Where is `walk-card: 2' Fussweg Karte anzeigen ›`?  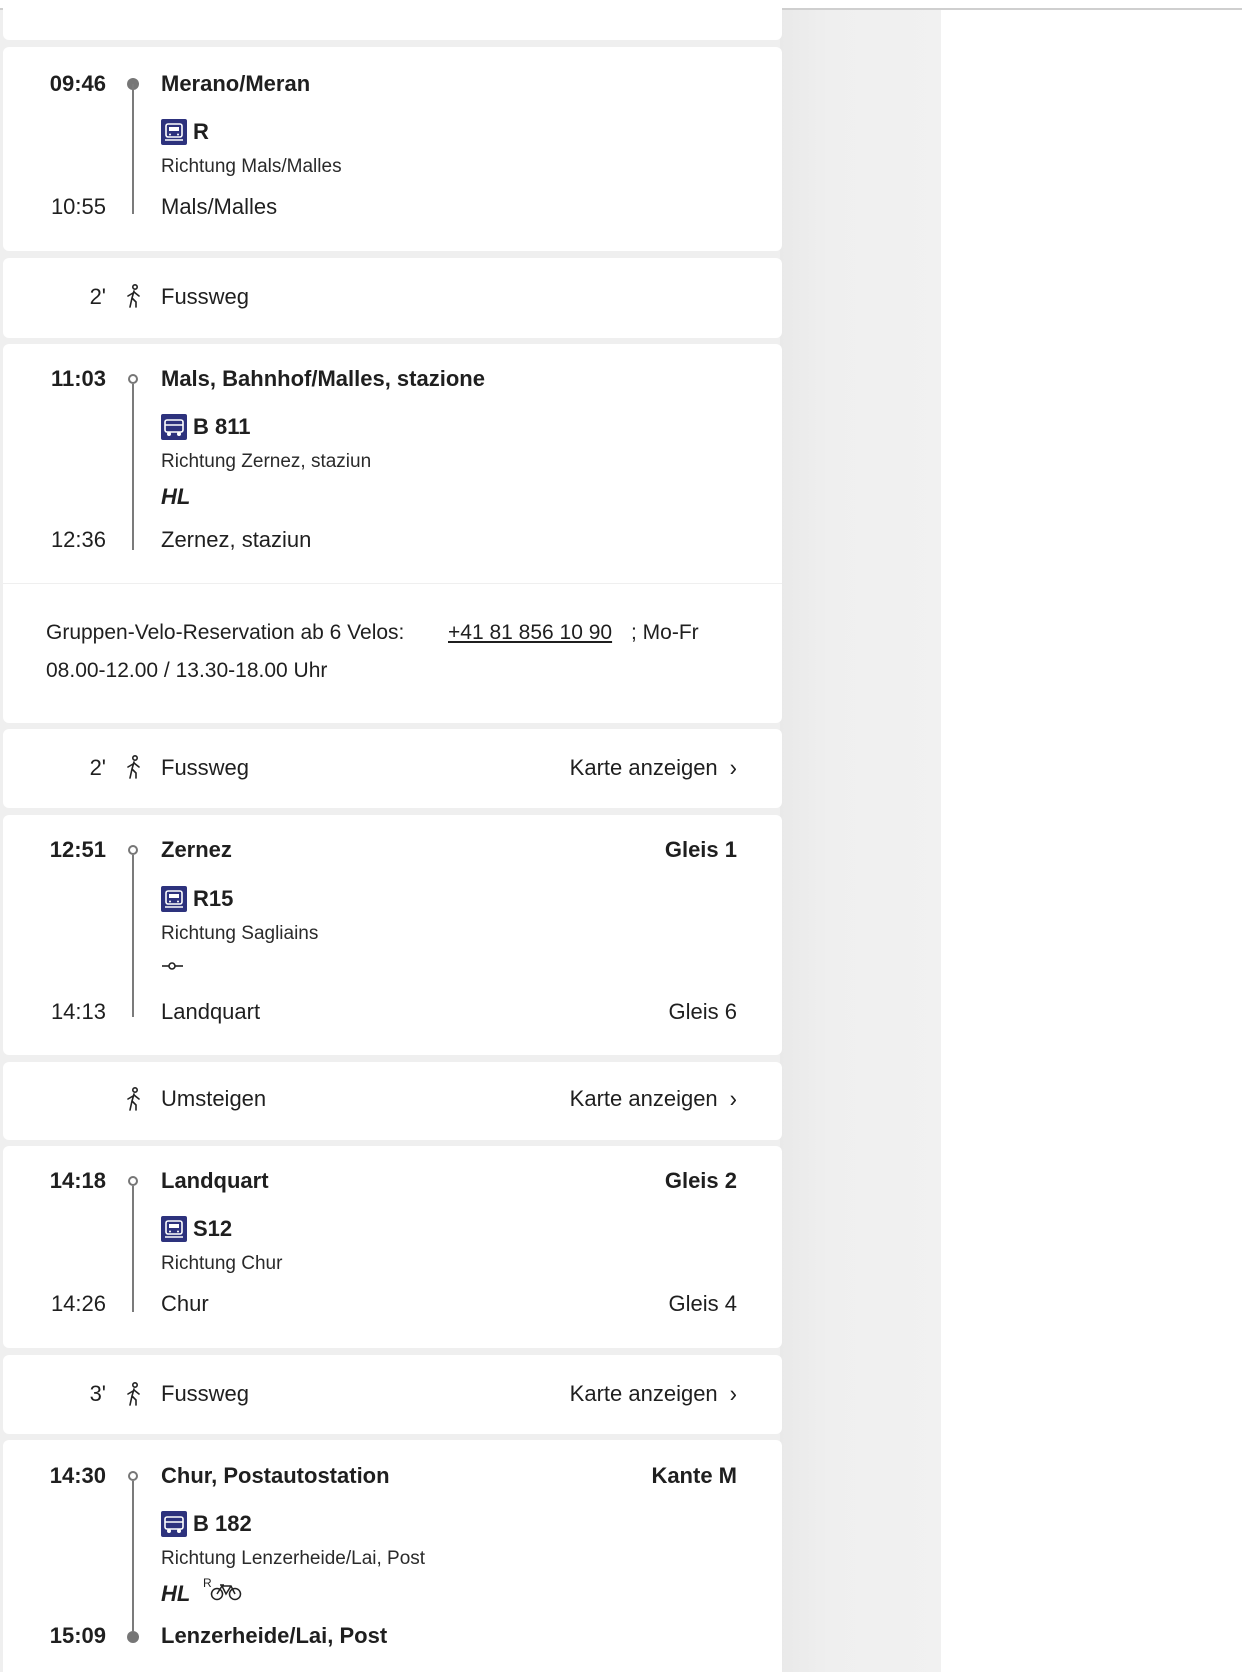 walk-card: 2' Fussweg Karte anzeigen › is located at coordinates (392, 768).